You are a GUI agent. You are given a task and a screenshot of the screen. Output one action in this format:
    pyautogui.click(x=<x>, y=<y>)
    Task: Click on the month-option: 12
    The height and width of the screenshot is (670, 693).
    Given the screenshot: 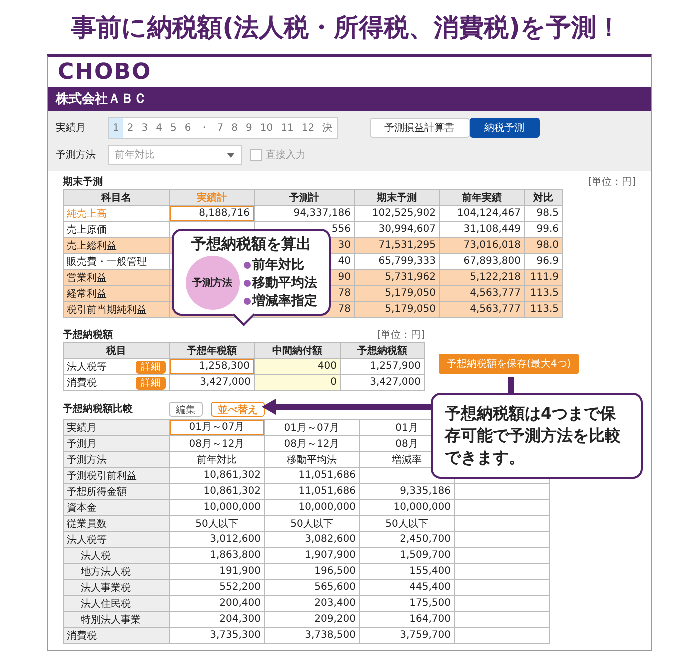 What is the action you would take?
    pyautogui.click(x=308, y=128)
    